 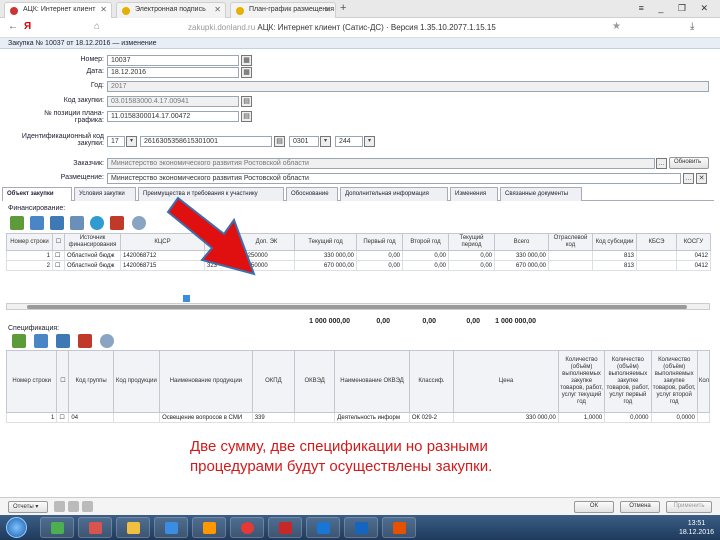 I want to click on expand-icon, so click(x=186, y=298).